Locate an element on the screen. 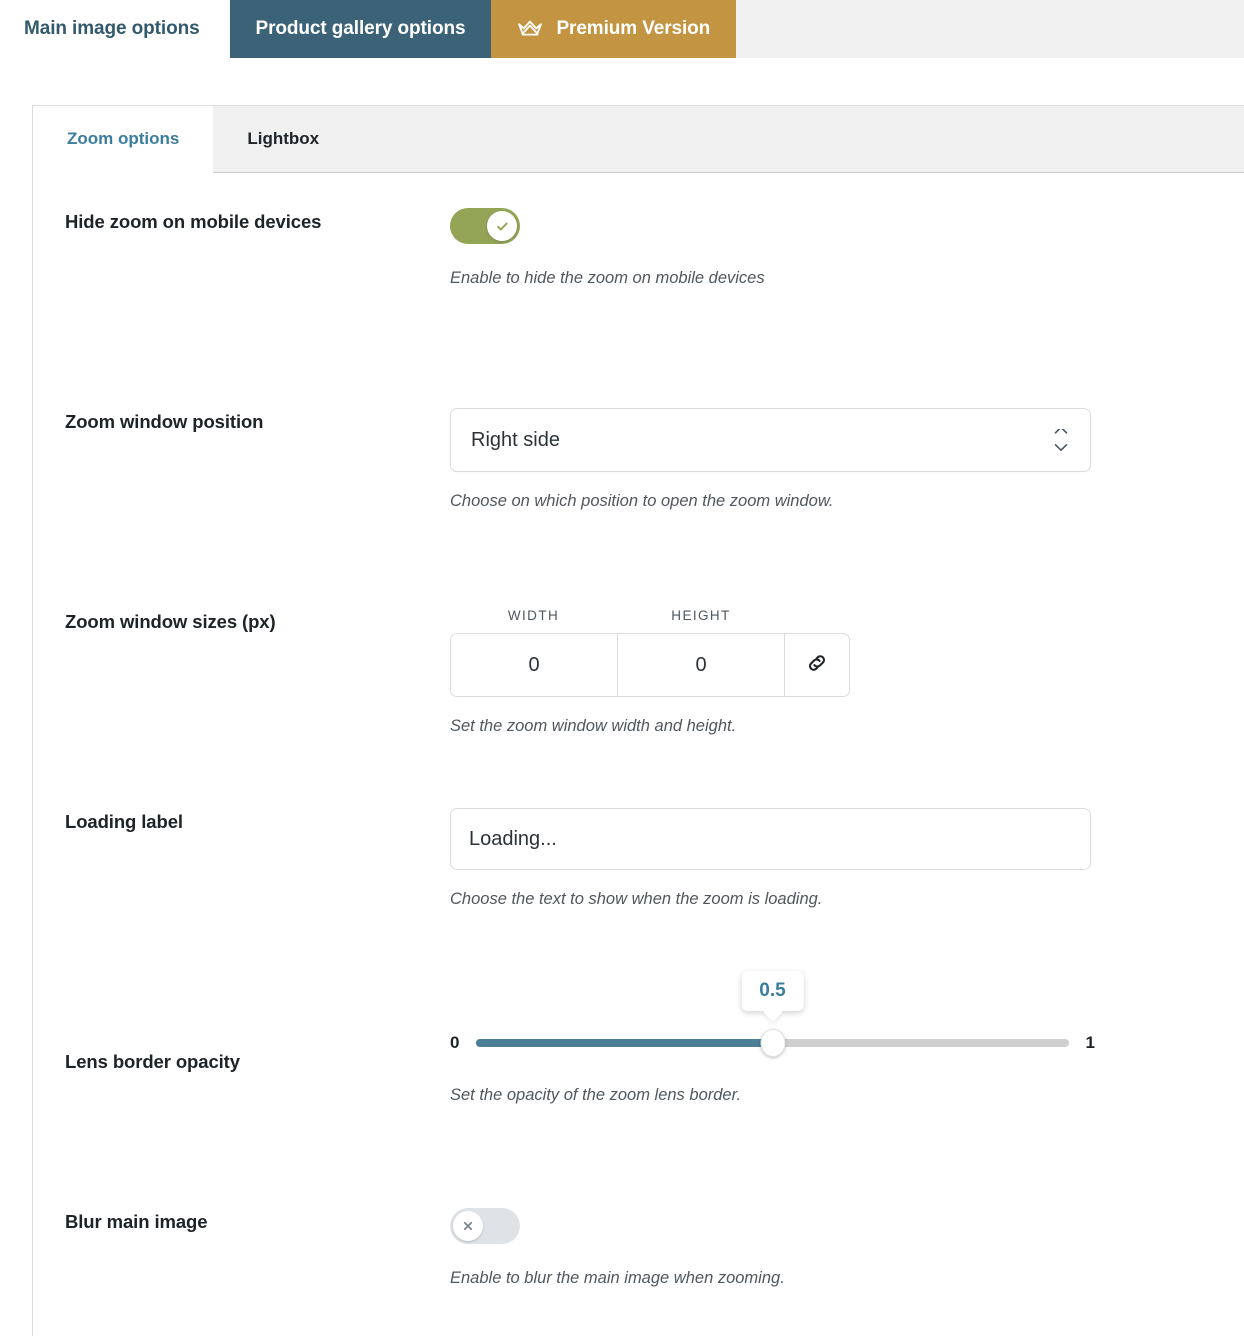  tab-lightbox-label: Lightbox is located at coordinates (283, 138).